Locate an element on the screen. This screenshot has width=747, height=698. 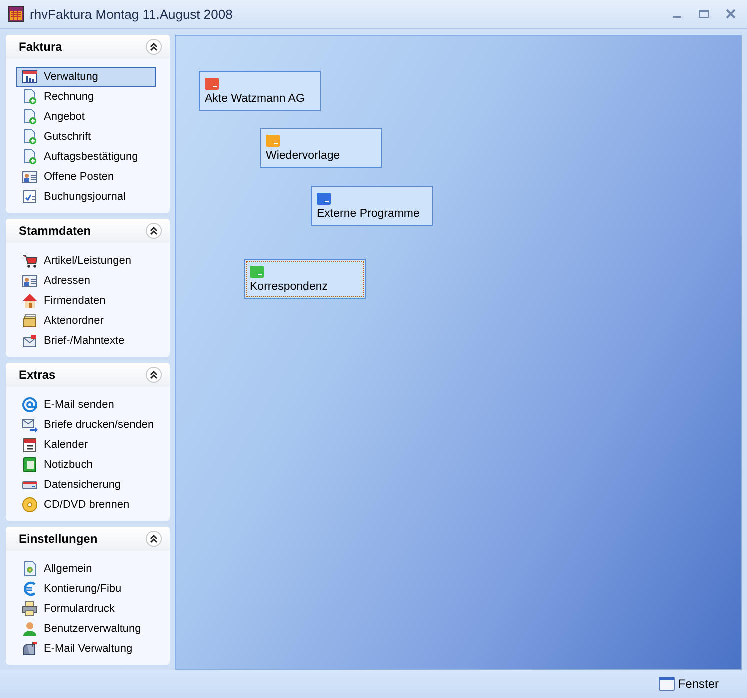
panel-title: Extras is located at coordinates (37, 375).